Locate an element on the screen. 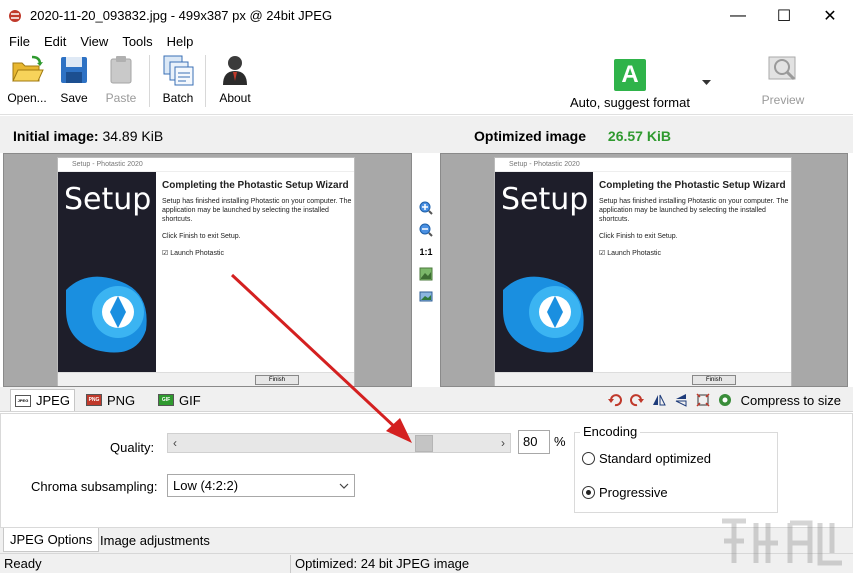 The width and height of the screenshot is (853, 573). tab-jpeg: JPEG JPEG is located at coordinates (42, 400).